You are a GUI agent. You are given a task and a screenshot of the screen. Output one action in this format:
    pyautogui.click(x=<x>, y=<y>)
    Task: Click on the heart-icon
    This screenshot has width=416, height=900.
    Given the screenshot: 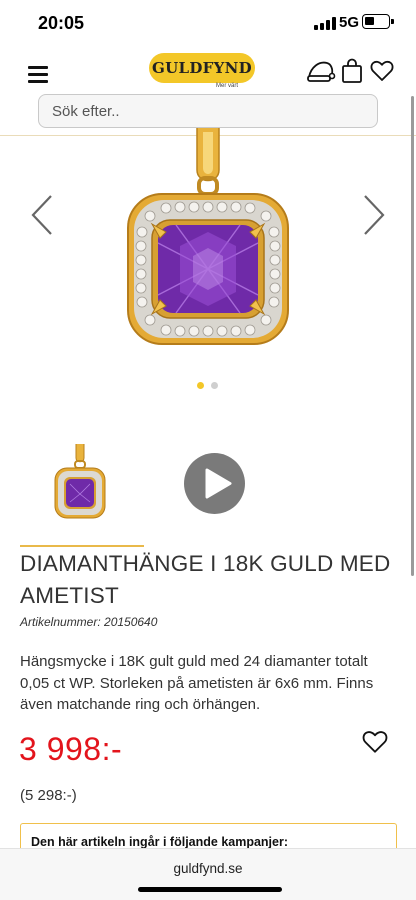 What is the action you would take?
    pyautogui.click(x=382, y=71)
    